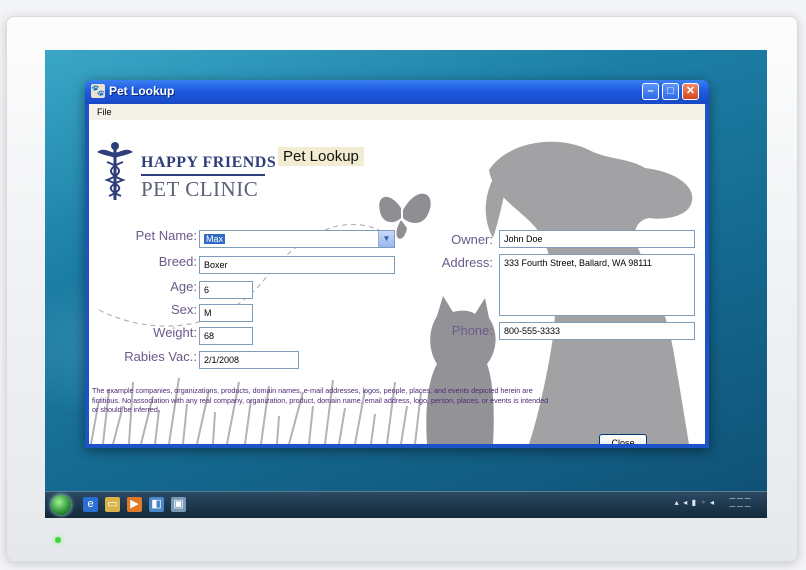 This screenshot has height=570, width=806. I want to click on weight-field: 68, so click(226, 336).